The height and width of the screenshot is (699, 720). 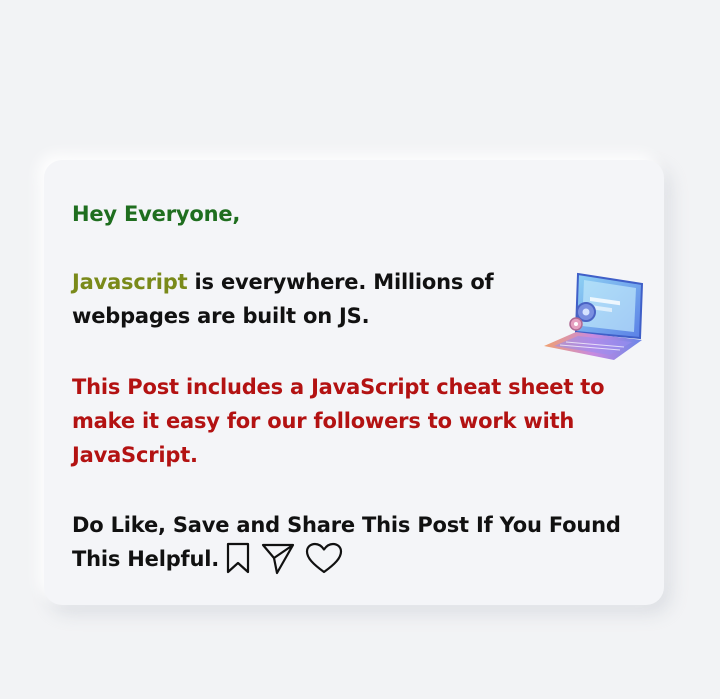 I want to click on intro-keyword: Javascript, so click(x=130, y=282).